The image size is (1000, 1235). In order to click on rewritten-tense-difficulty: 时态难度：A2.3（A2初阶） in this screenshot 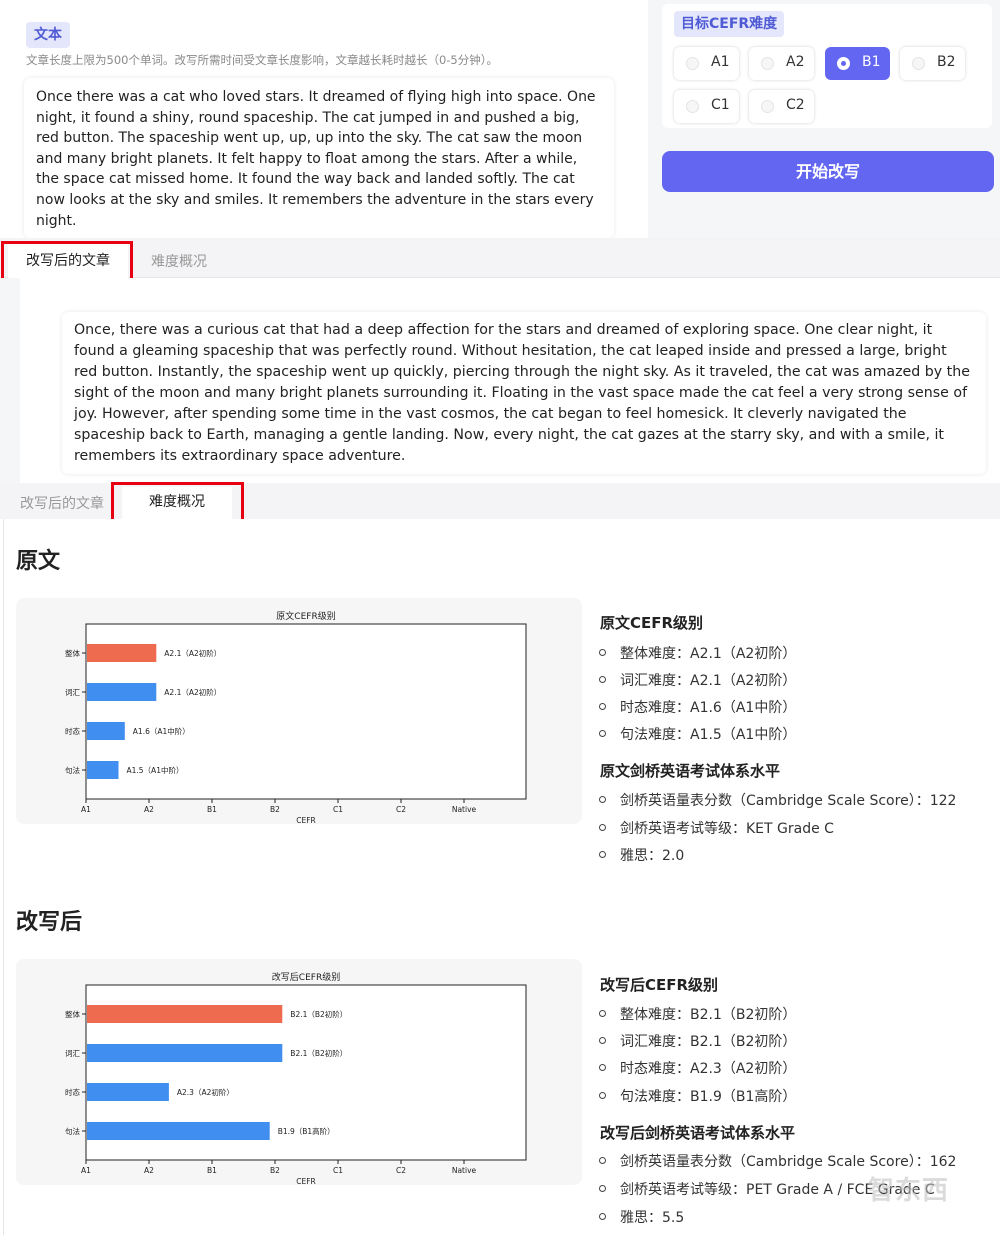, I will do `click(697, 1068)`.